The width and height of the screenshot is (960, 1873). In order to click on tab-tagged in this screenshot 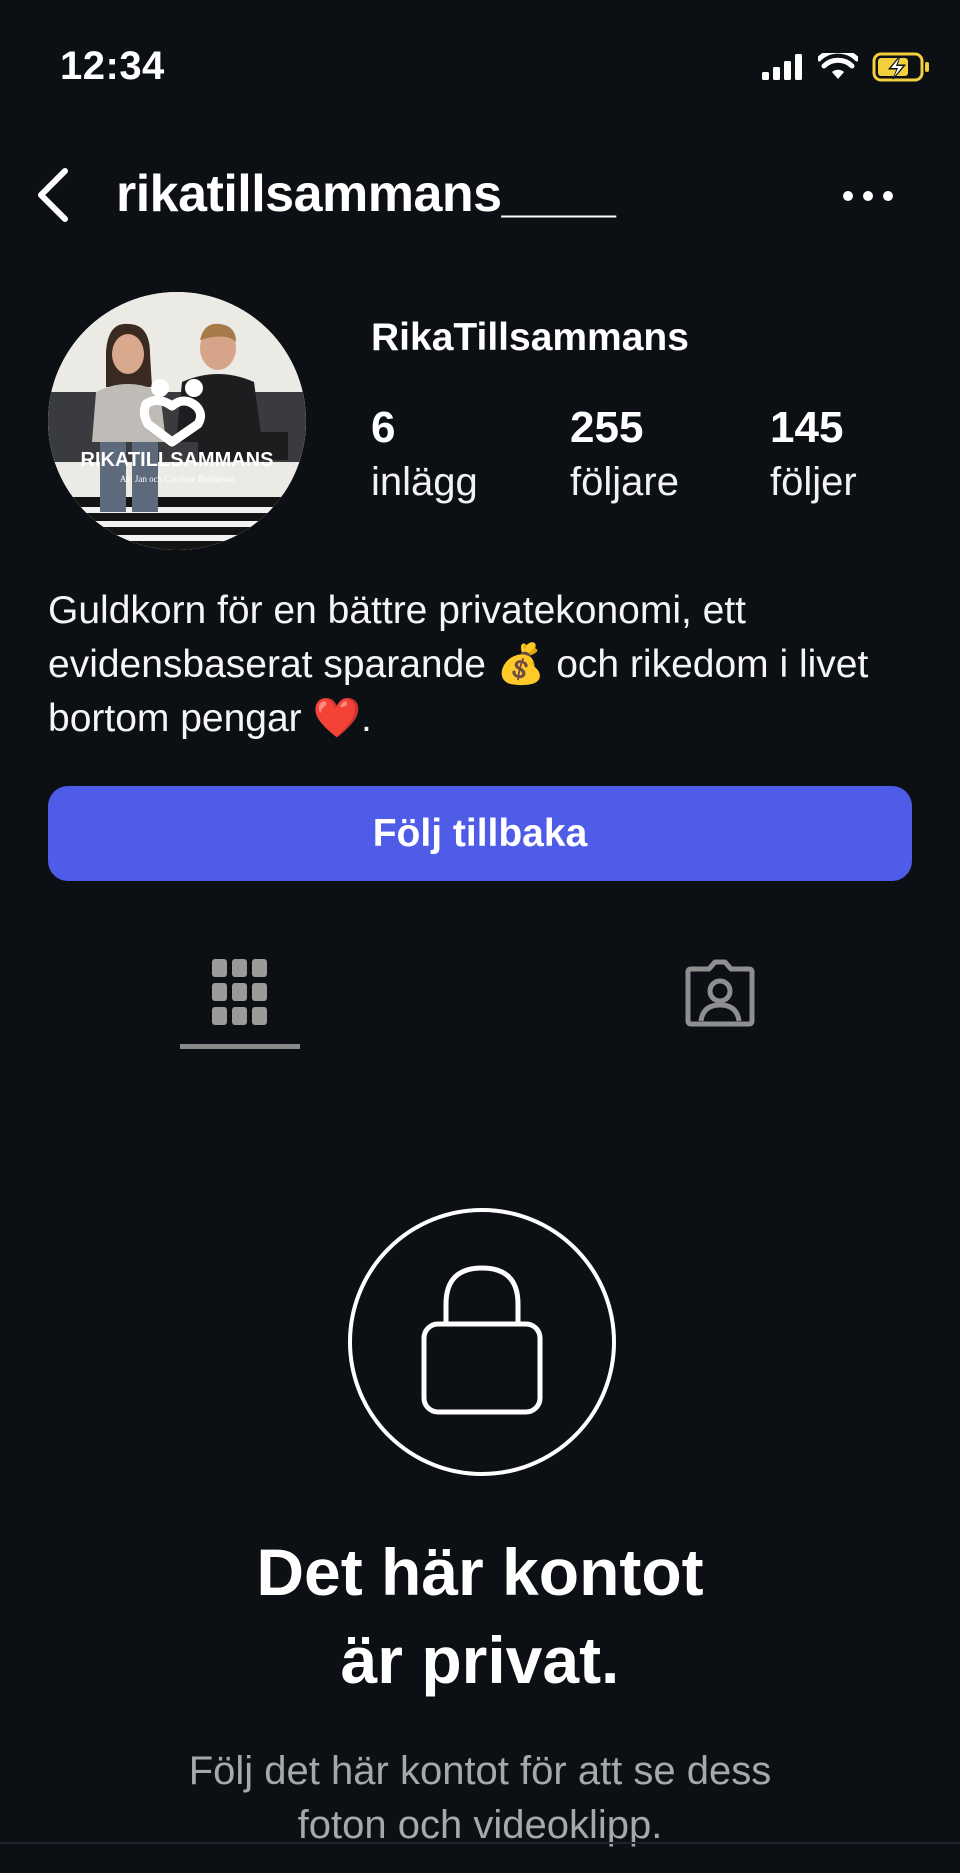, I will do `click(720, 995)`.